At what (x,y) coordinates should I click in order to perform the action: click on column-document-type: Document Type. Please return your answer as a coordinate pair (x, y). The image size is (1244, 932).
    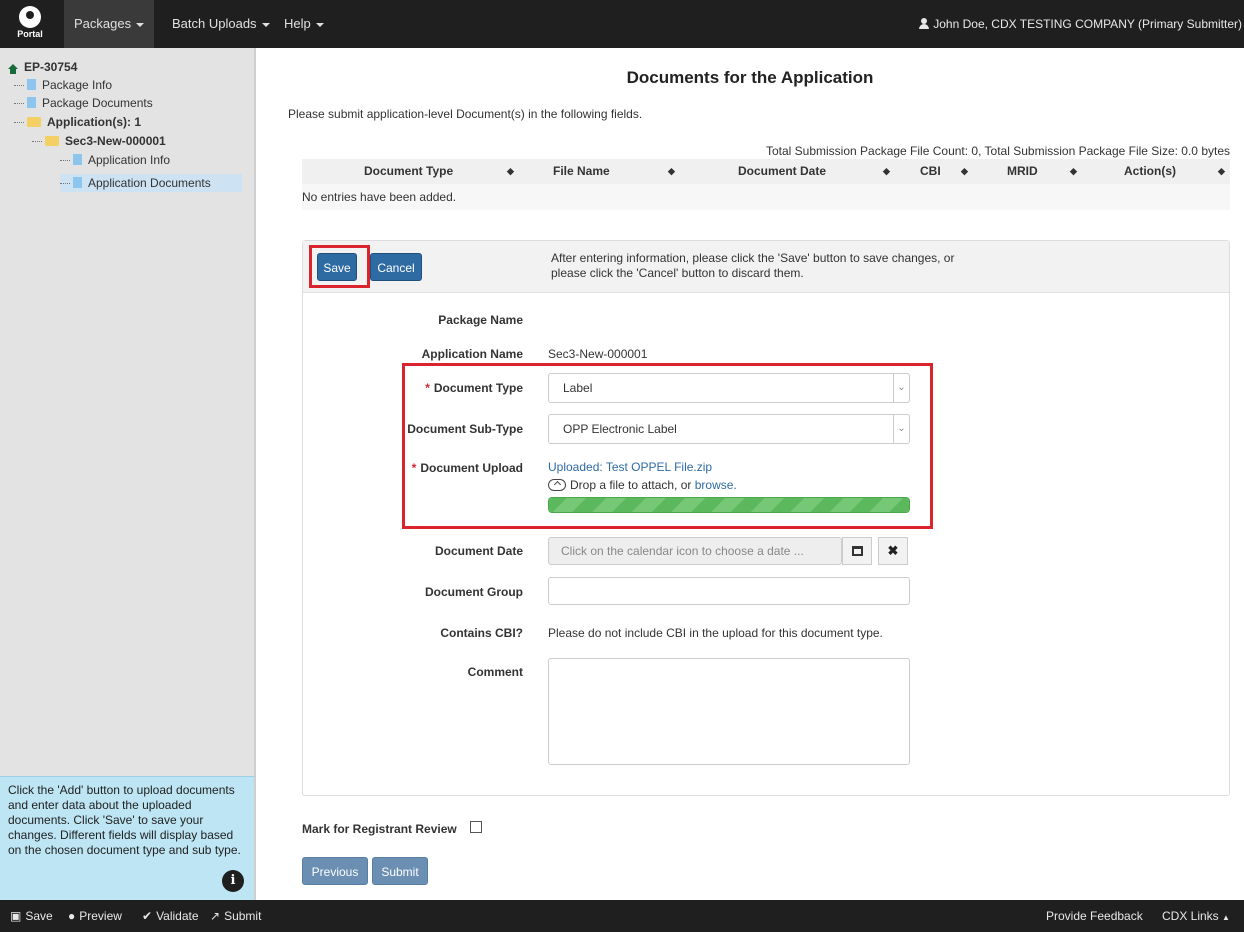
    Looking at the image, I should click on (408, 171).